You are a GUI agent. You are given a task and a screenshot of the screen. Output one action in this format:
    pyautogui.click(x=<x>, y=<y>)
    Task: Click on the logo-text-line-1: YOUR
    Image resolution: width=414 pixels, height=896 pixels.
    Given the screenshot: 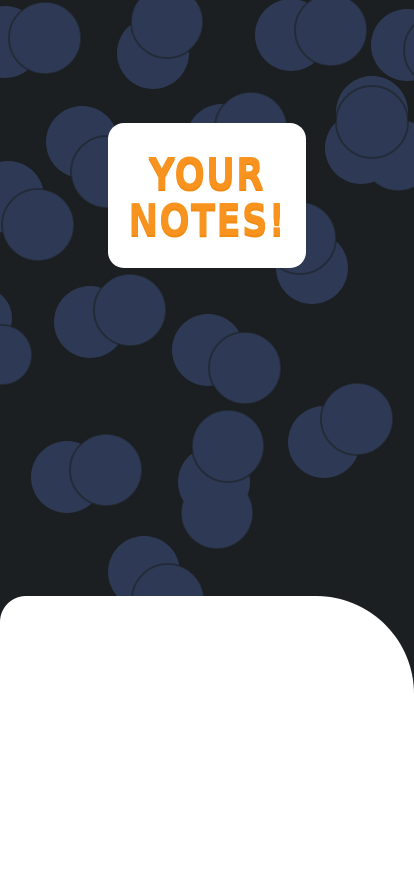 What is the action you would take?
    pyautogui.click(x=207, y=174)
    